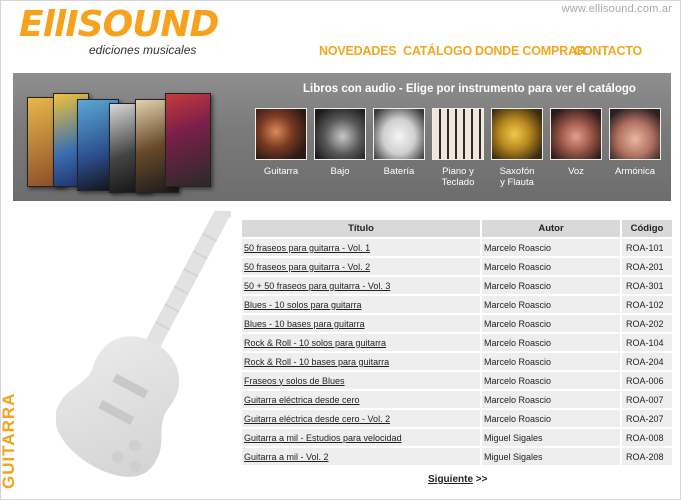 This screenshot has width=681, height=500. I want to click on cell-title: Guitarra a mil - Vol. 2, so click(361, 456).